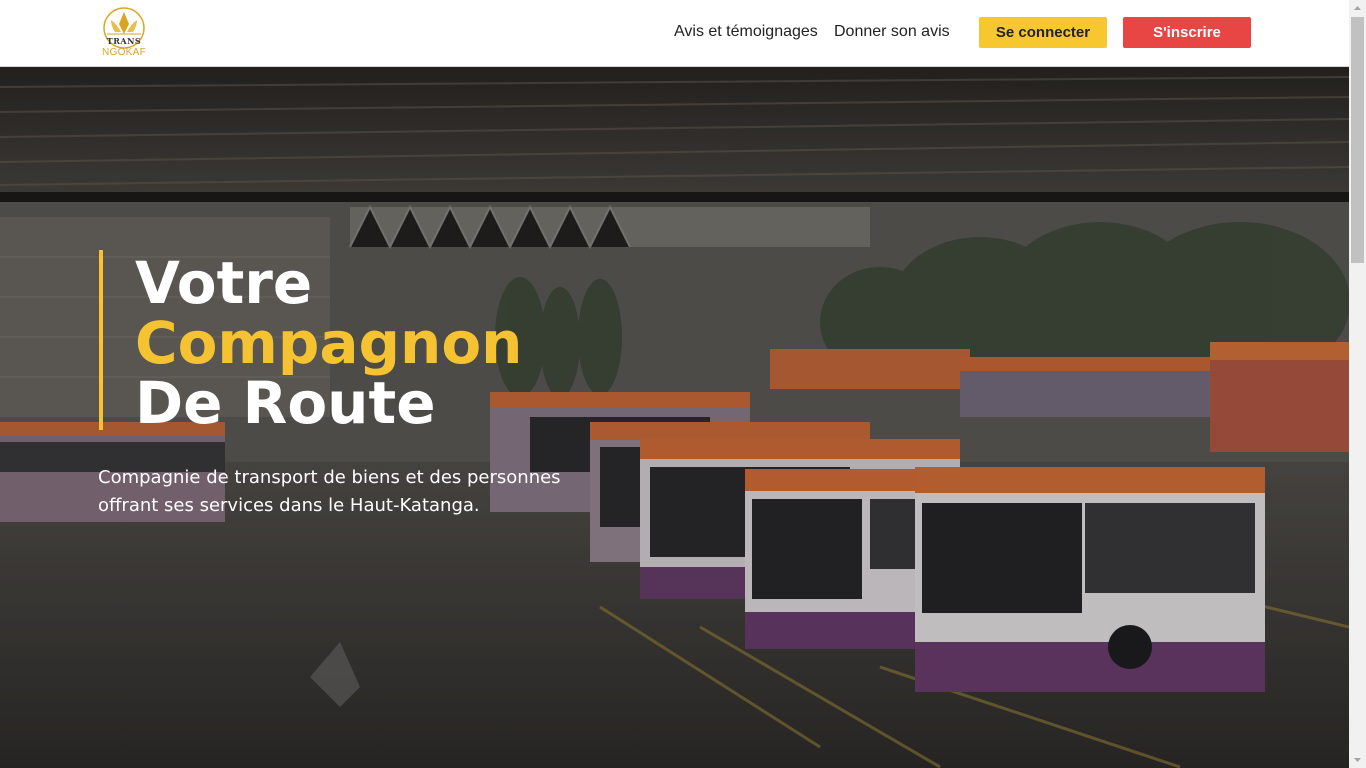  I want to click on trans-ngokaf-logo: TRANS NGOKAF, so click(124, 33).